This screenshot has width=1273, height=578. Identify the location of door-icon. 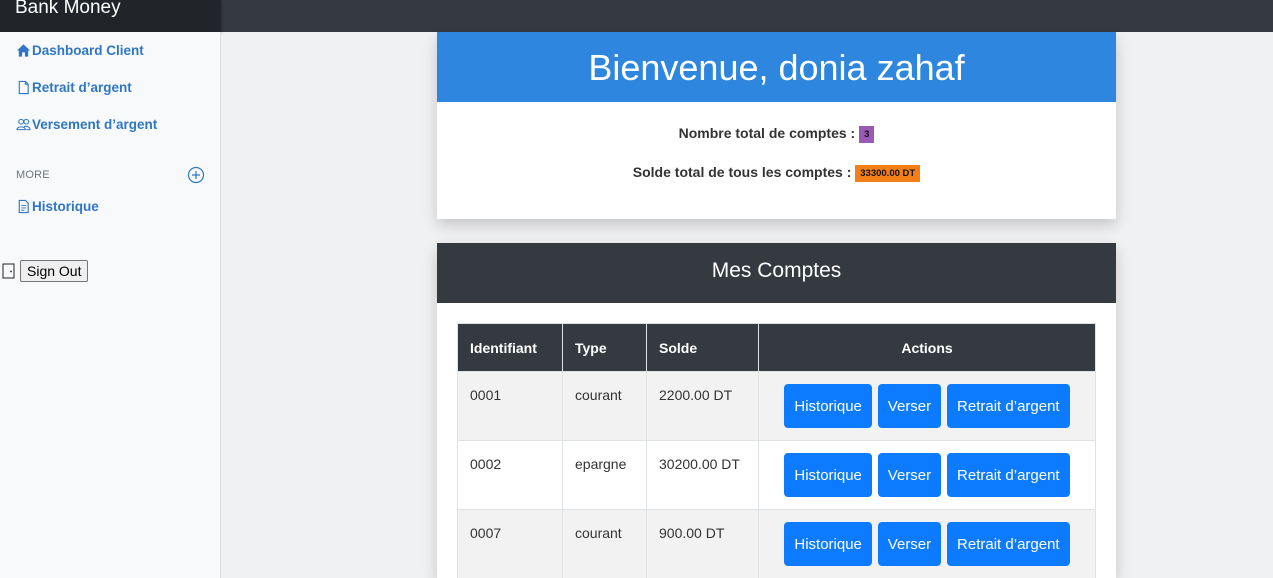
(8, 271).